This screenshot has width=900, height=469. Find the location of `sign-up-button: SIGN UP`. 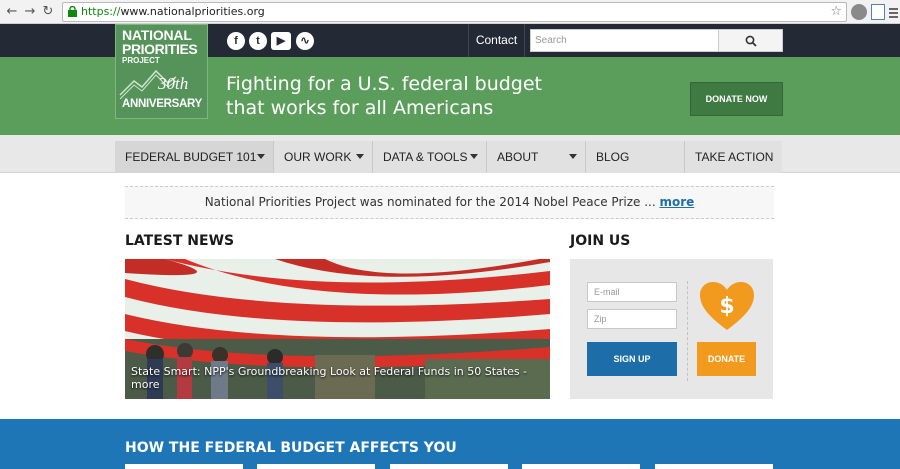

sign-up-button: SIGN UP is located at coordinates (632, 359).